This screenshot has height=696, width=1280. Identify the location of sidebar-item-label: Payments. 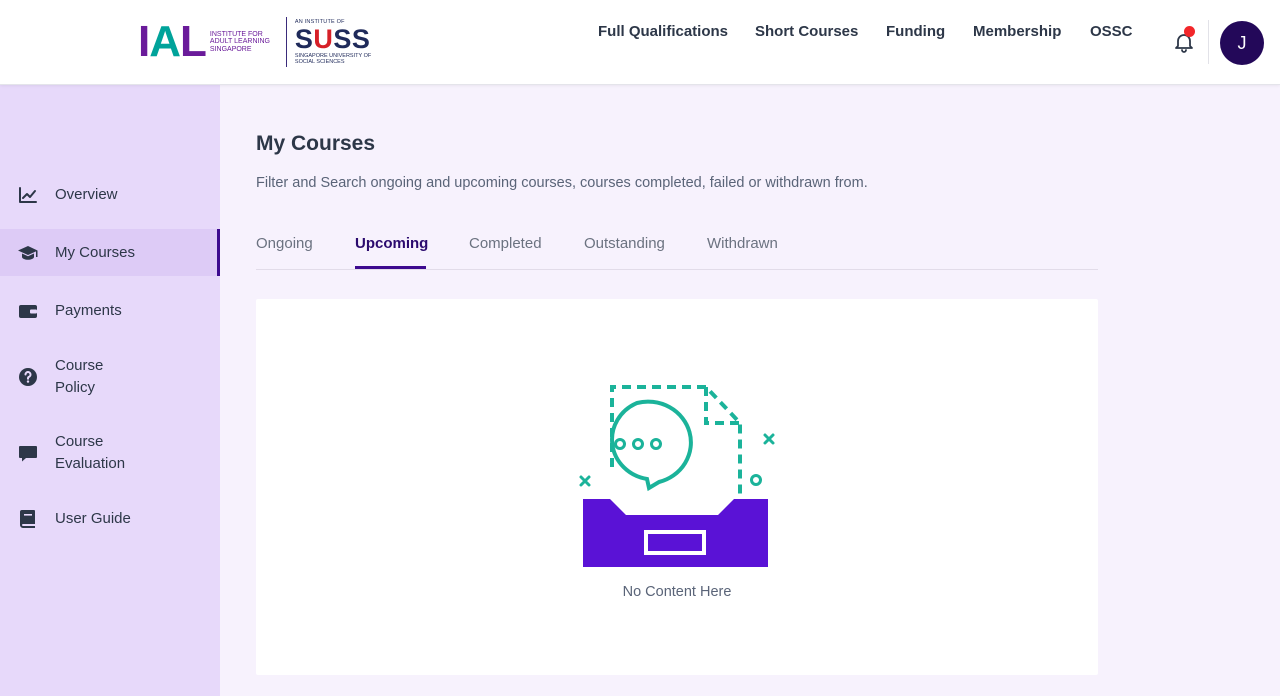
(88, 310).